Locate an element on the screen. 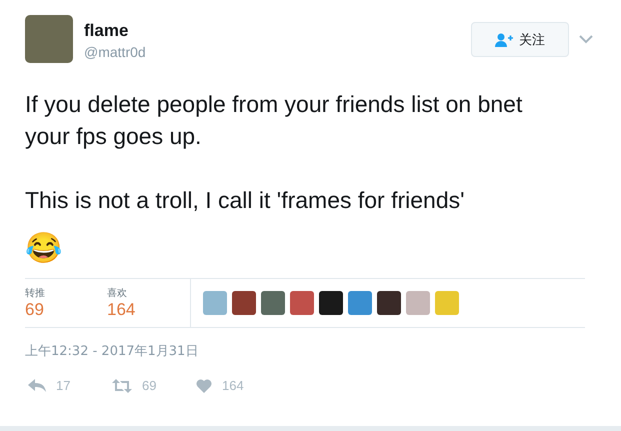  follow-button: 关注 is located at coordinates (520, 39).